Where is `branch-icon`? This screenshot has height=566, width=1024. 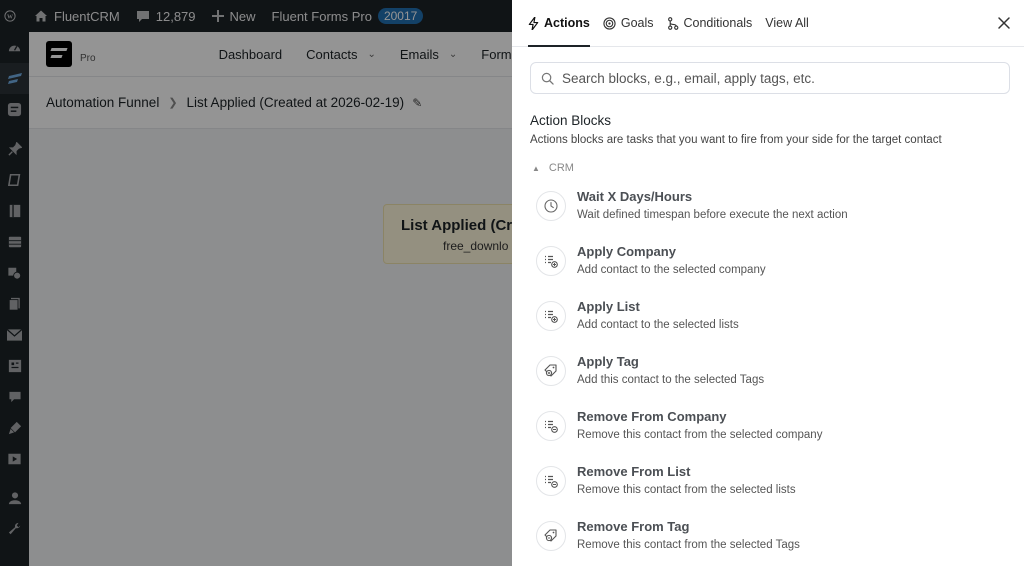 branch-icon is located at coordinates (672, 23).